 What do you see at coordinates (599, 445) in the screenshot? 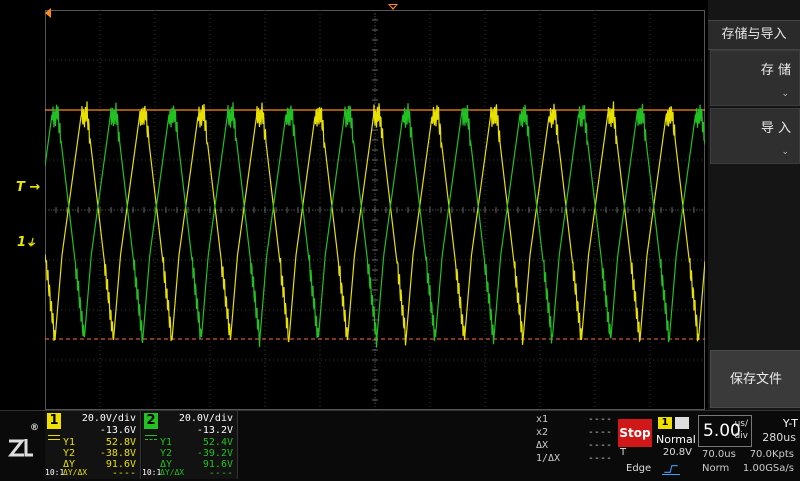
I see `dx-value: ----` at bounding box center [599, 445].